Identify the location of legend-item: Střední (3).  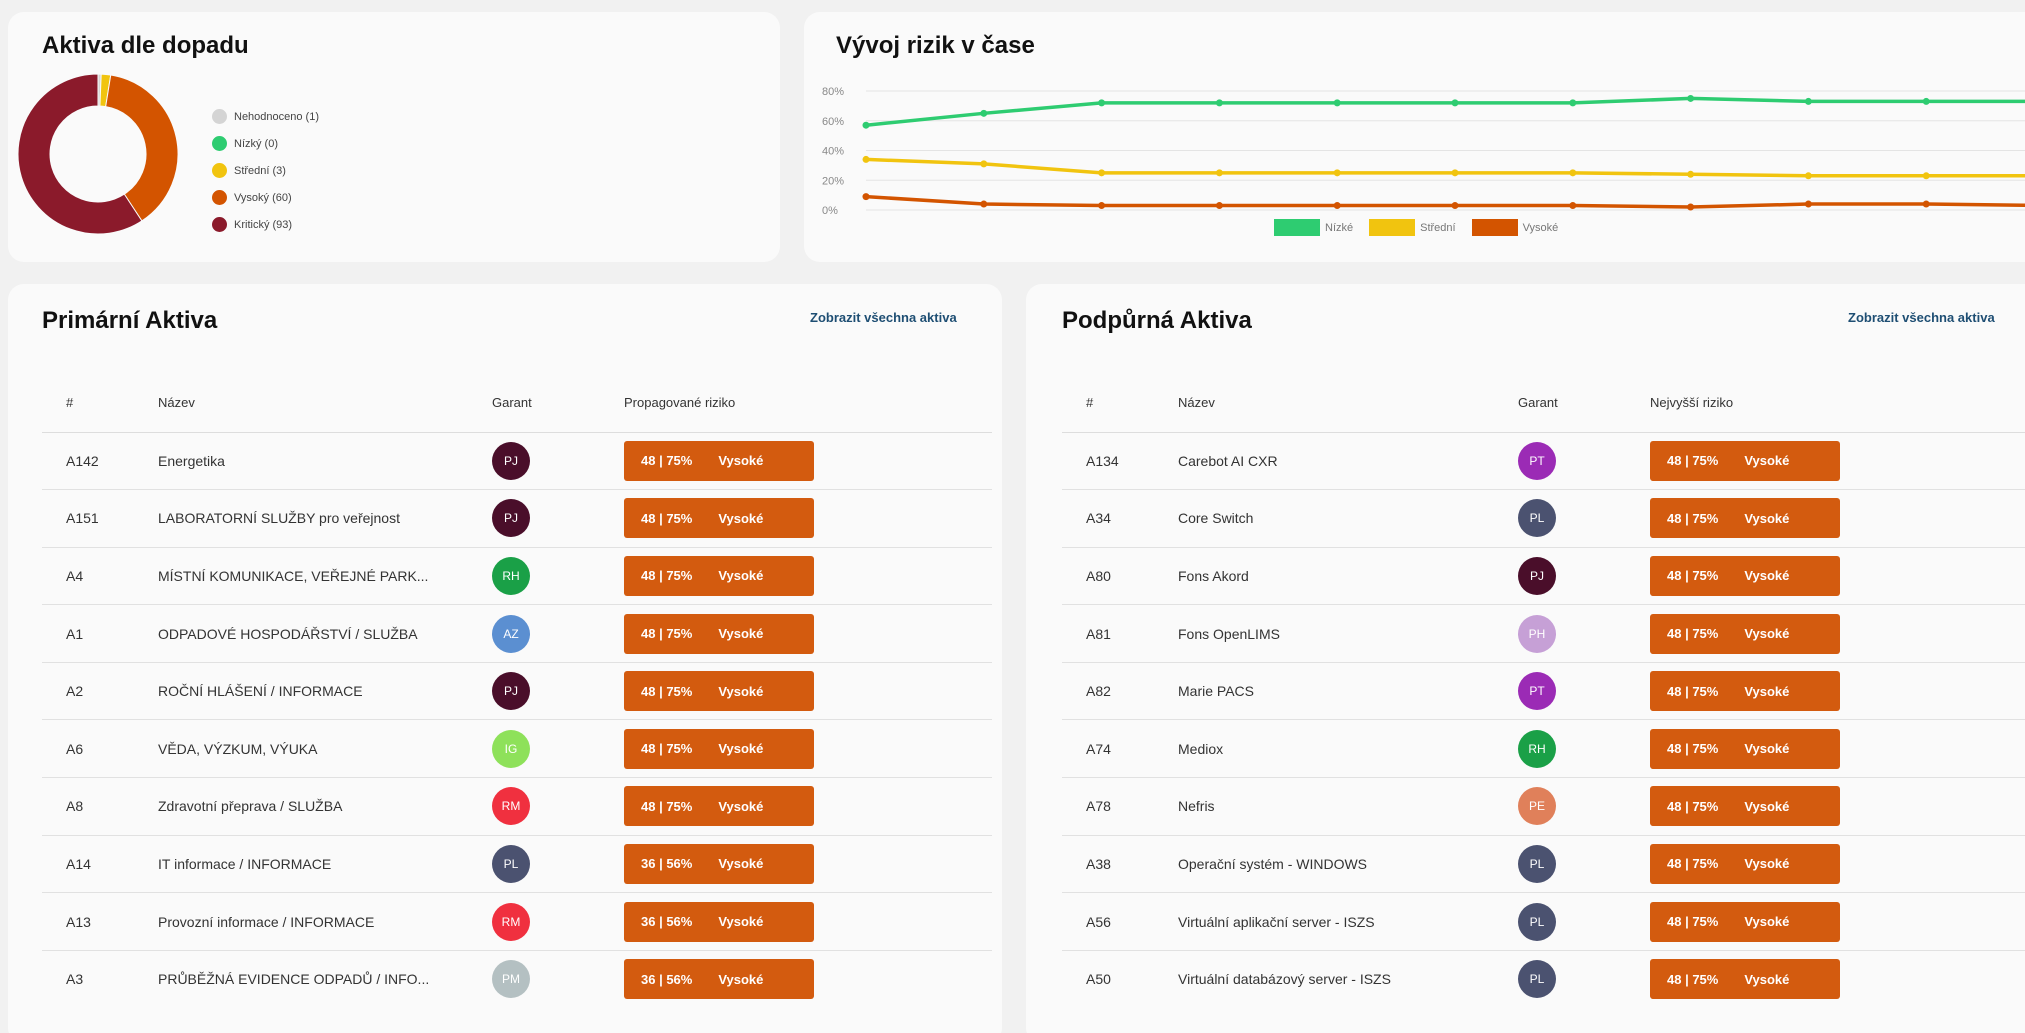
(265, 170).